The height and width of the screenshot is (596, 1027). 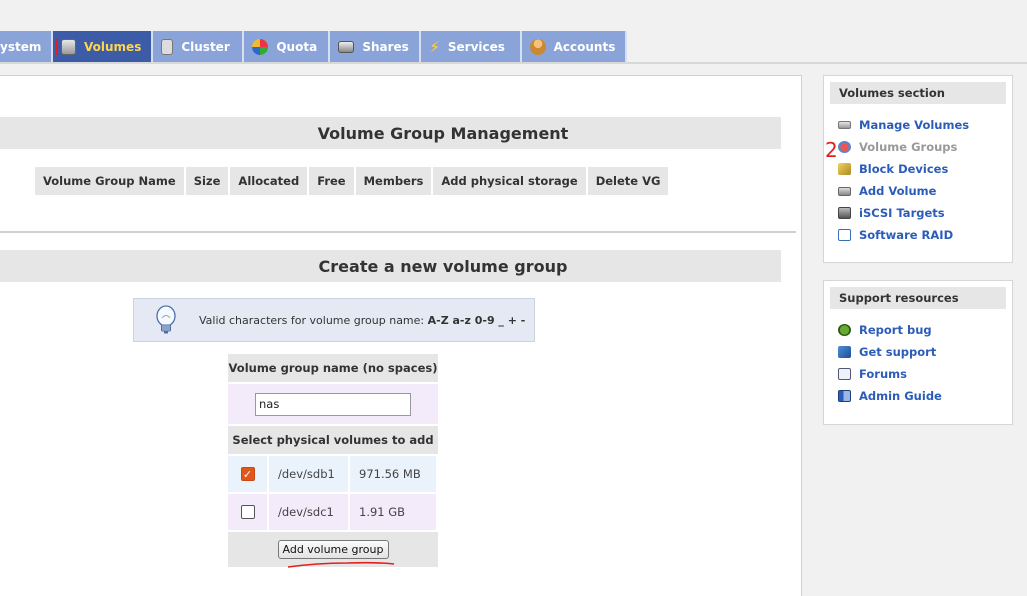 I want to click on col-members: Members, so click(x=393, y=181).